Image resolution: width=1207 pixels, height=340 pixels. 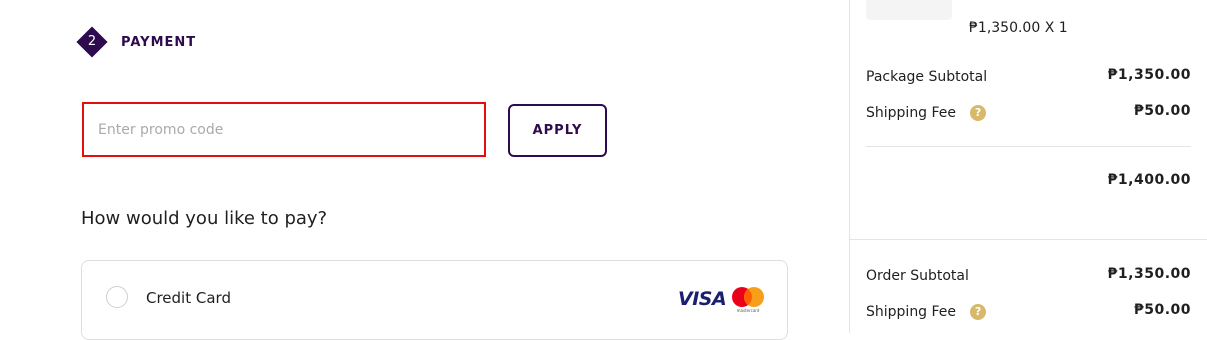 What do you see at coordinates (1149, 75) in the screenshot?
I see `package-subtotal-value: ₱1,350.00` at bounding box center [1149, 75].